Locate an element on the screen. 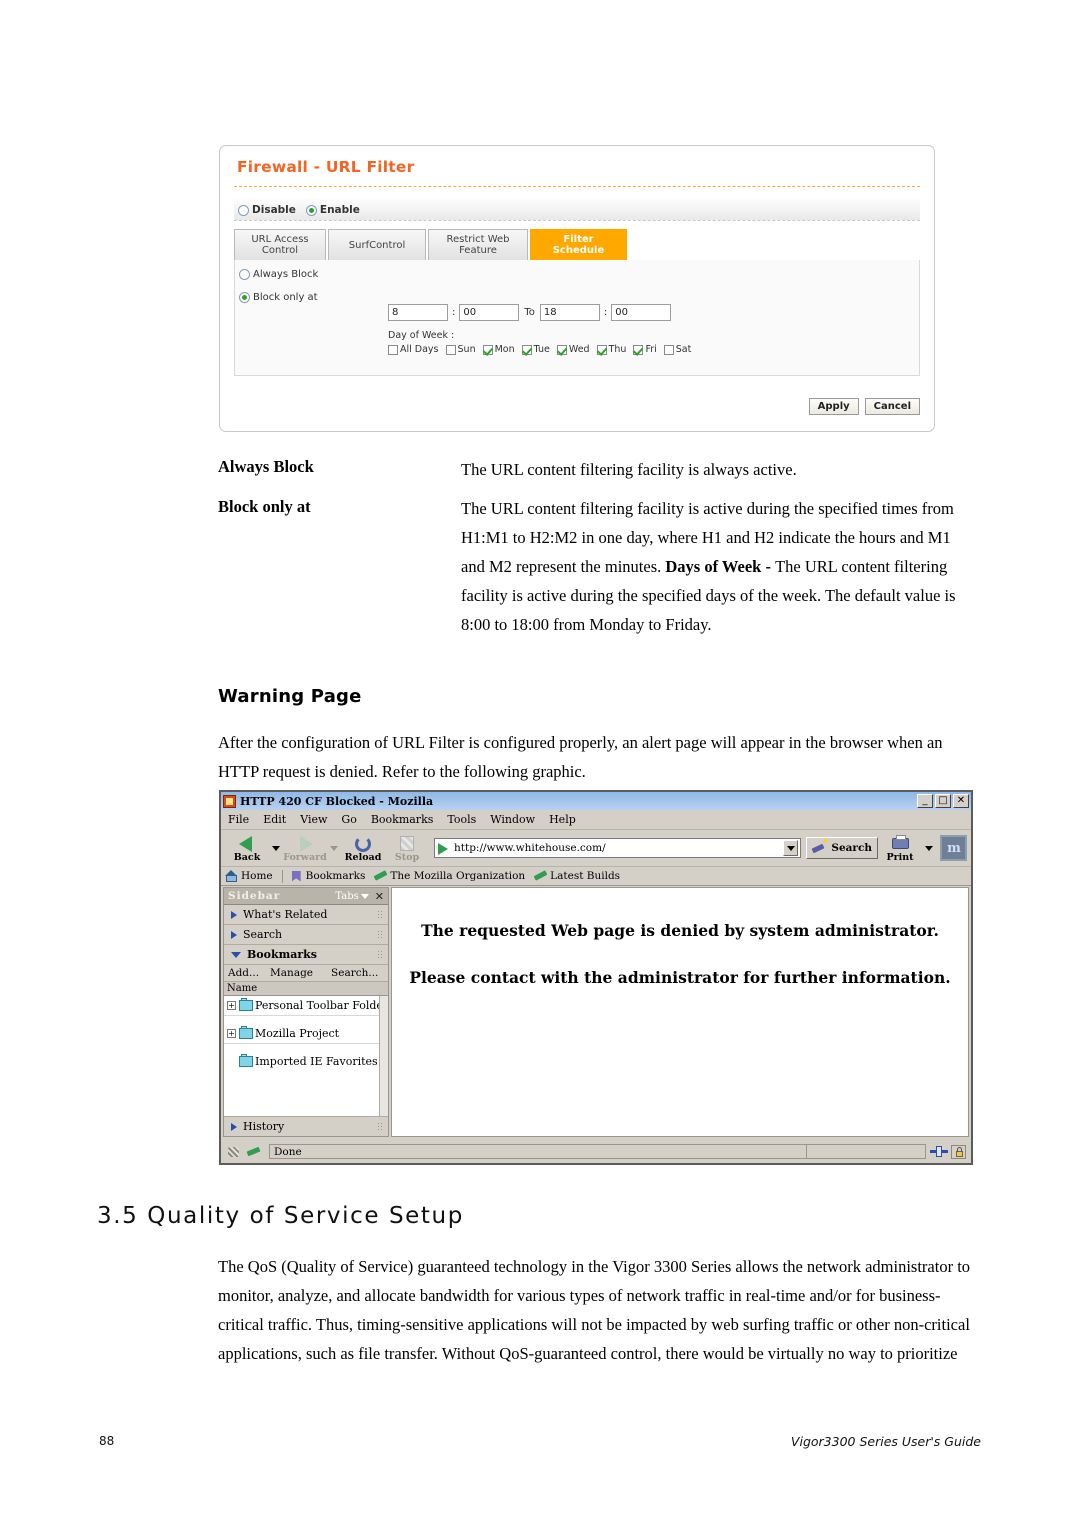 This screenshot has height=1528, width=1080. bookmark-latest-builds: Latest Builds is located at coordinates (577, 876).